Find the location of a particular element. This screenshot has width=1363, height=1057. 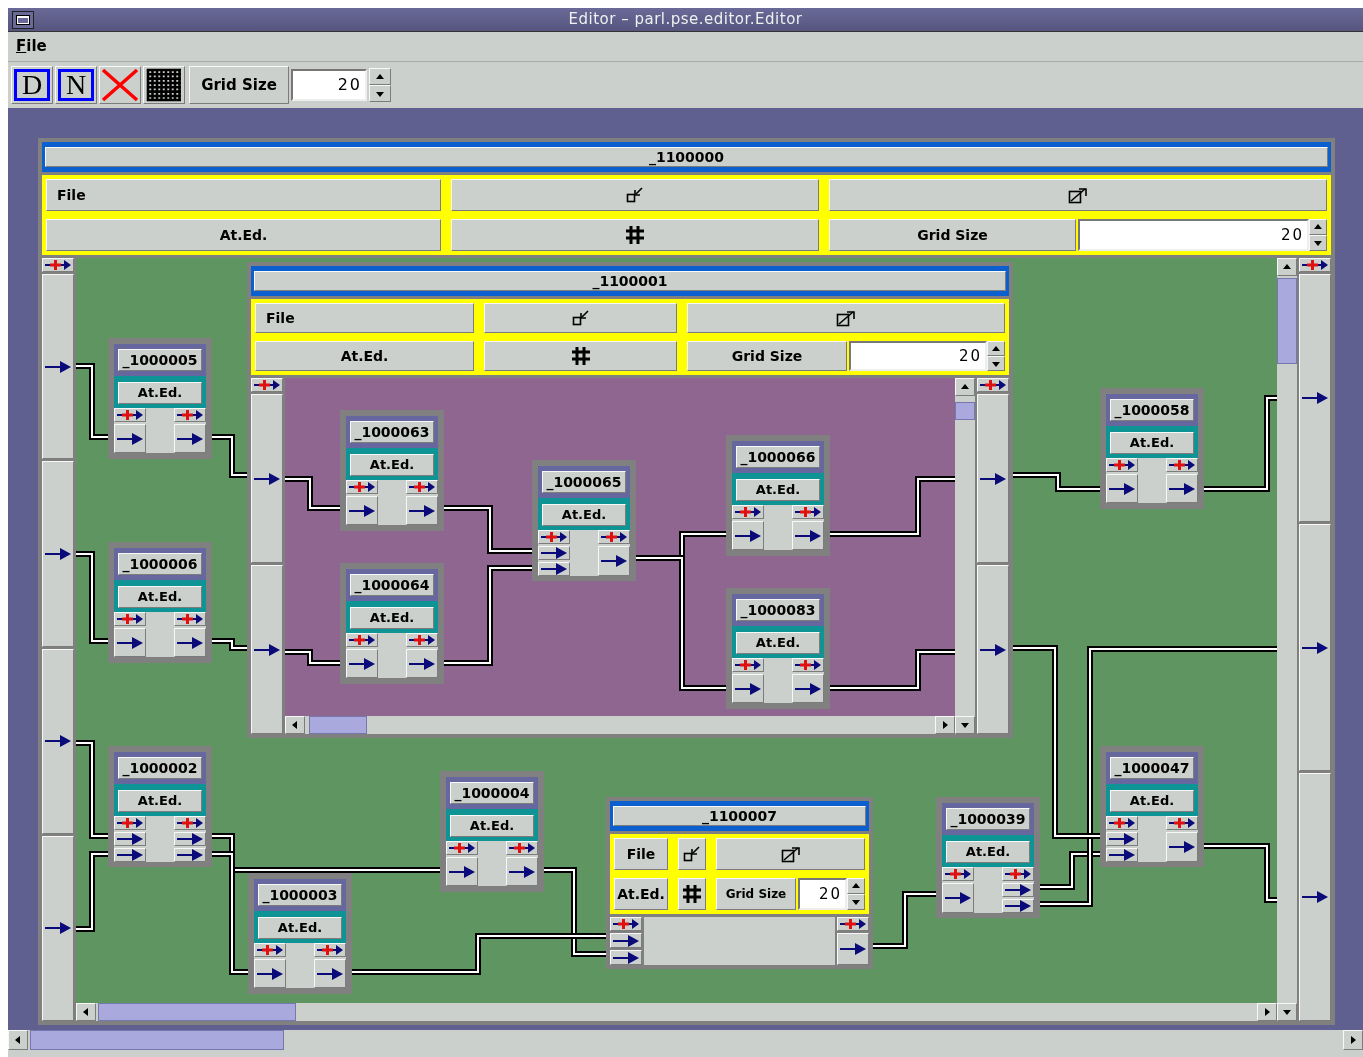

node-title-button: _1000004 is located at coordinates (492, 793).